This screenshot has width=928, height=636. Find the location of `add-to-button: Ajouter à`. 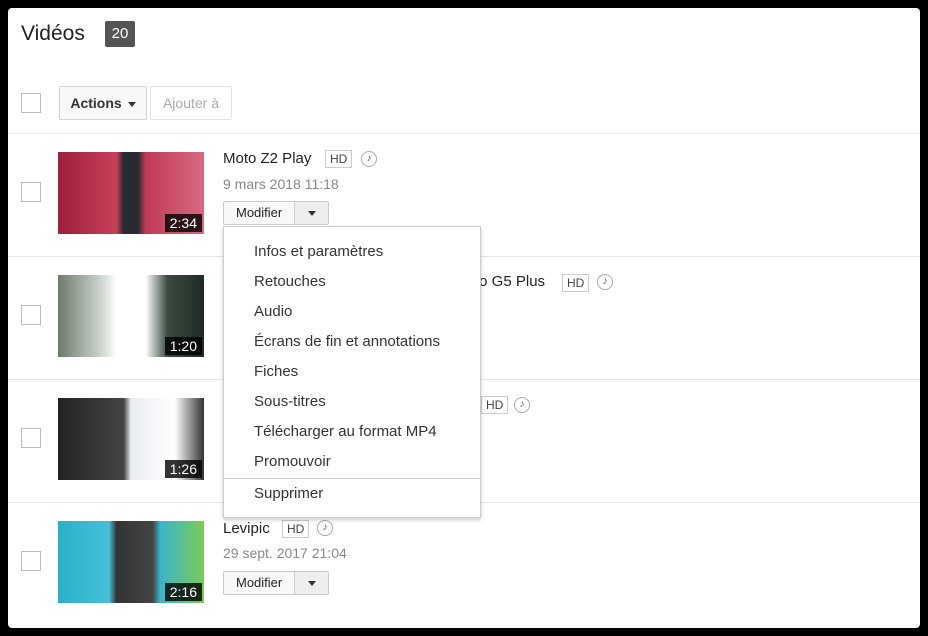

add-to-button: Ajouter à is located at coordinates (191, 103).